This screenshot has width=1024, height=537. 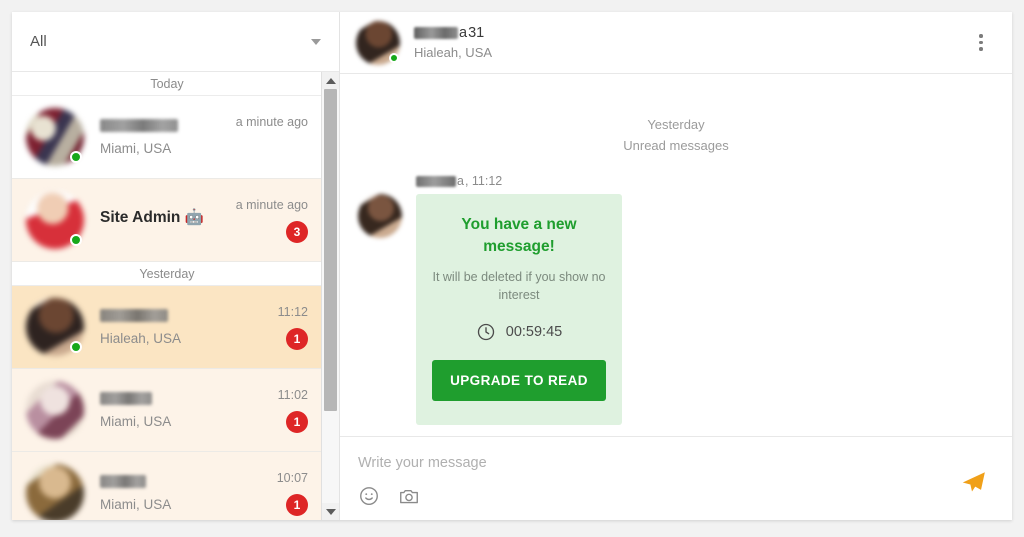 What do you see at coordinates (534, 332) in the screenshot?
I see `countdown-timer: 00:59:45` at bounding box center [534, 332].